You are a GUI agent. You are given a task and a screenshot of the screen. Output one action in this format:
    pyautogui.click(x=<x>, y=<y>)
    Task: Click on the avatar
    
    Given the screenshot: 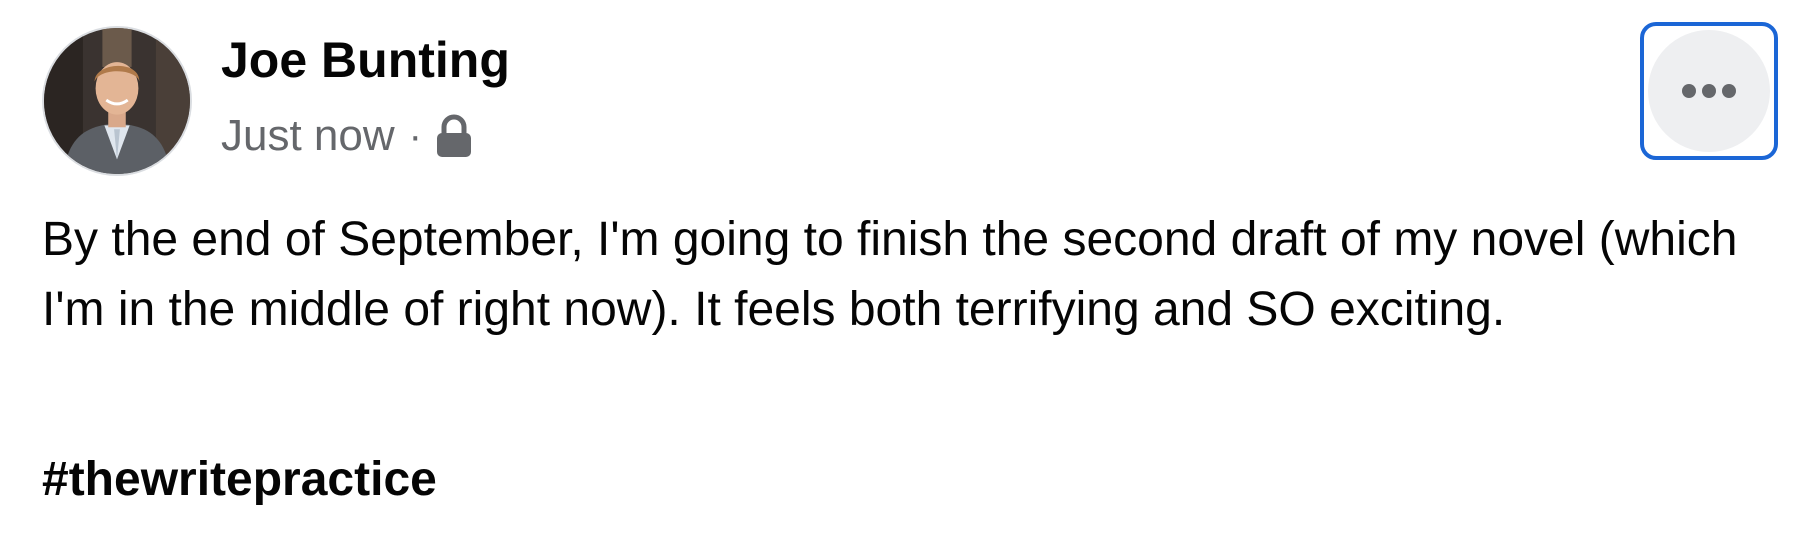 What is the action you would take?
    pyautogui.click(x=117, y=101)
    